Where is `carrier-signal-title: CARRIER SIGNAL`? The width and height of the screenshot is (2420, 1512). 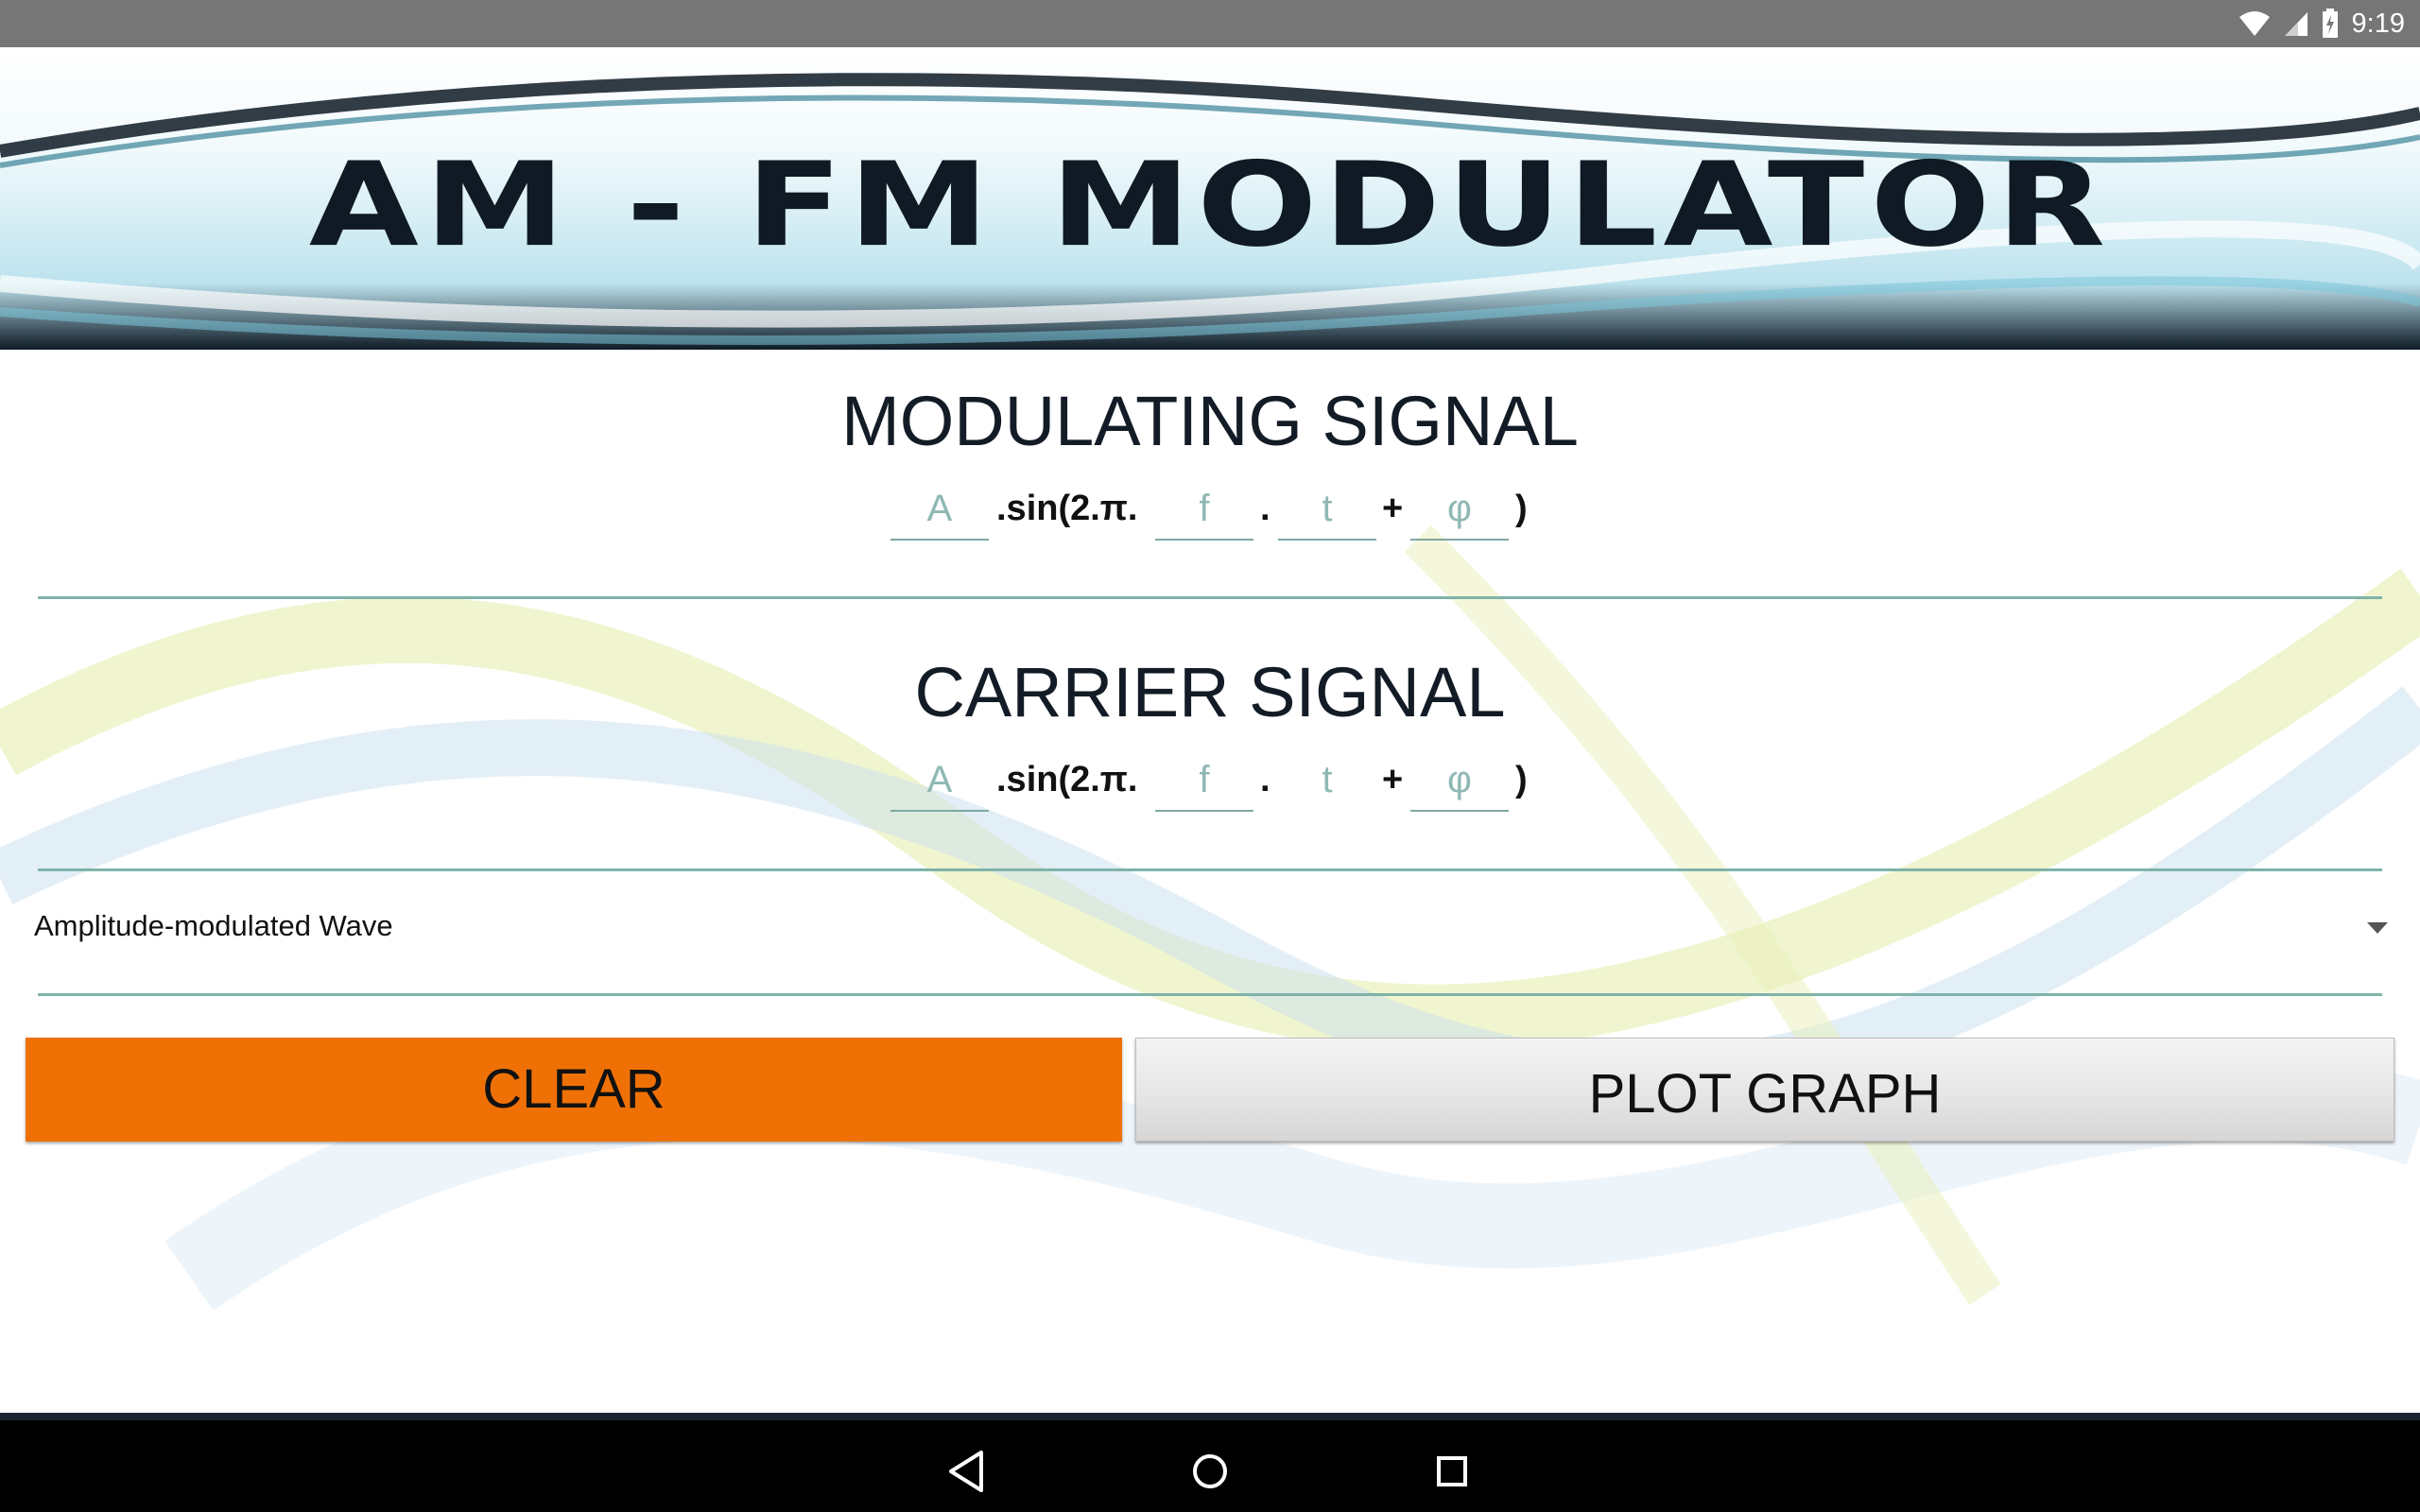
carrier-signal-title: CARRIER SIGNAL is located at coordinates (1210, 692).